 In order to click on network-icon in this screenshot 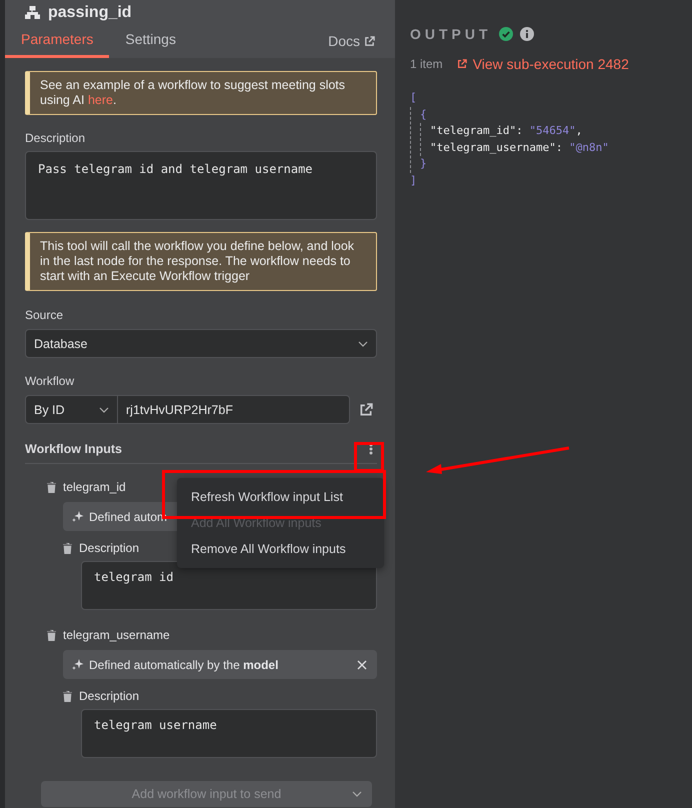, I will do `click(32, 12)`.